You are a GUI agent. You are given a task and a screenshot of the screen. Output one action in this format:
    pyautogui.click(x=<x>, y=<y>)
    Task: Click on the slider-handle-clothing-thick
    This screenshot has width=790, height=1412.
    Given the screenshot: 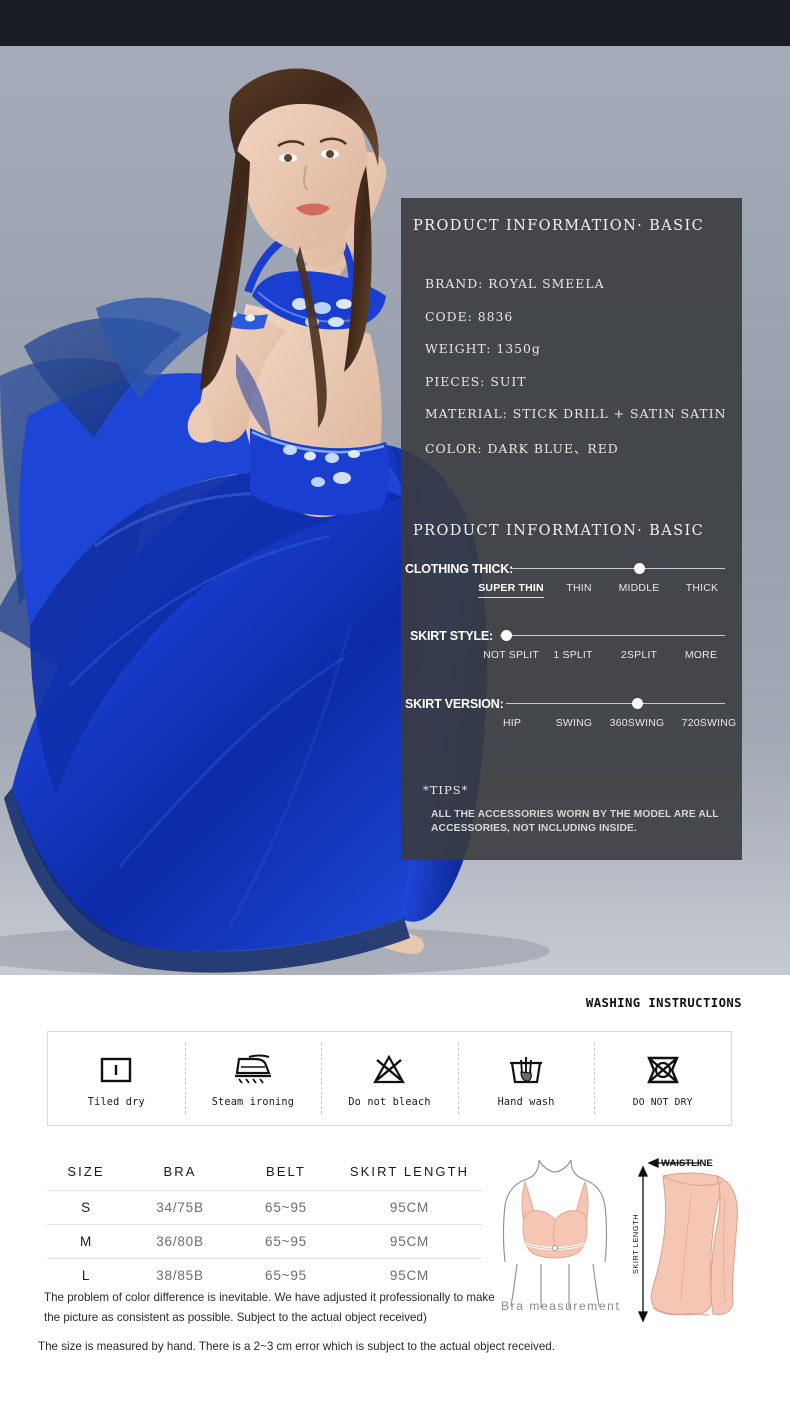 What is the action you would take?
    pyautogui.click(x=639, y=568)
    